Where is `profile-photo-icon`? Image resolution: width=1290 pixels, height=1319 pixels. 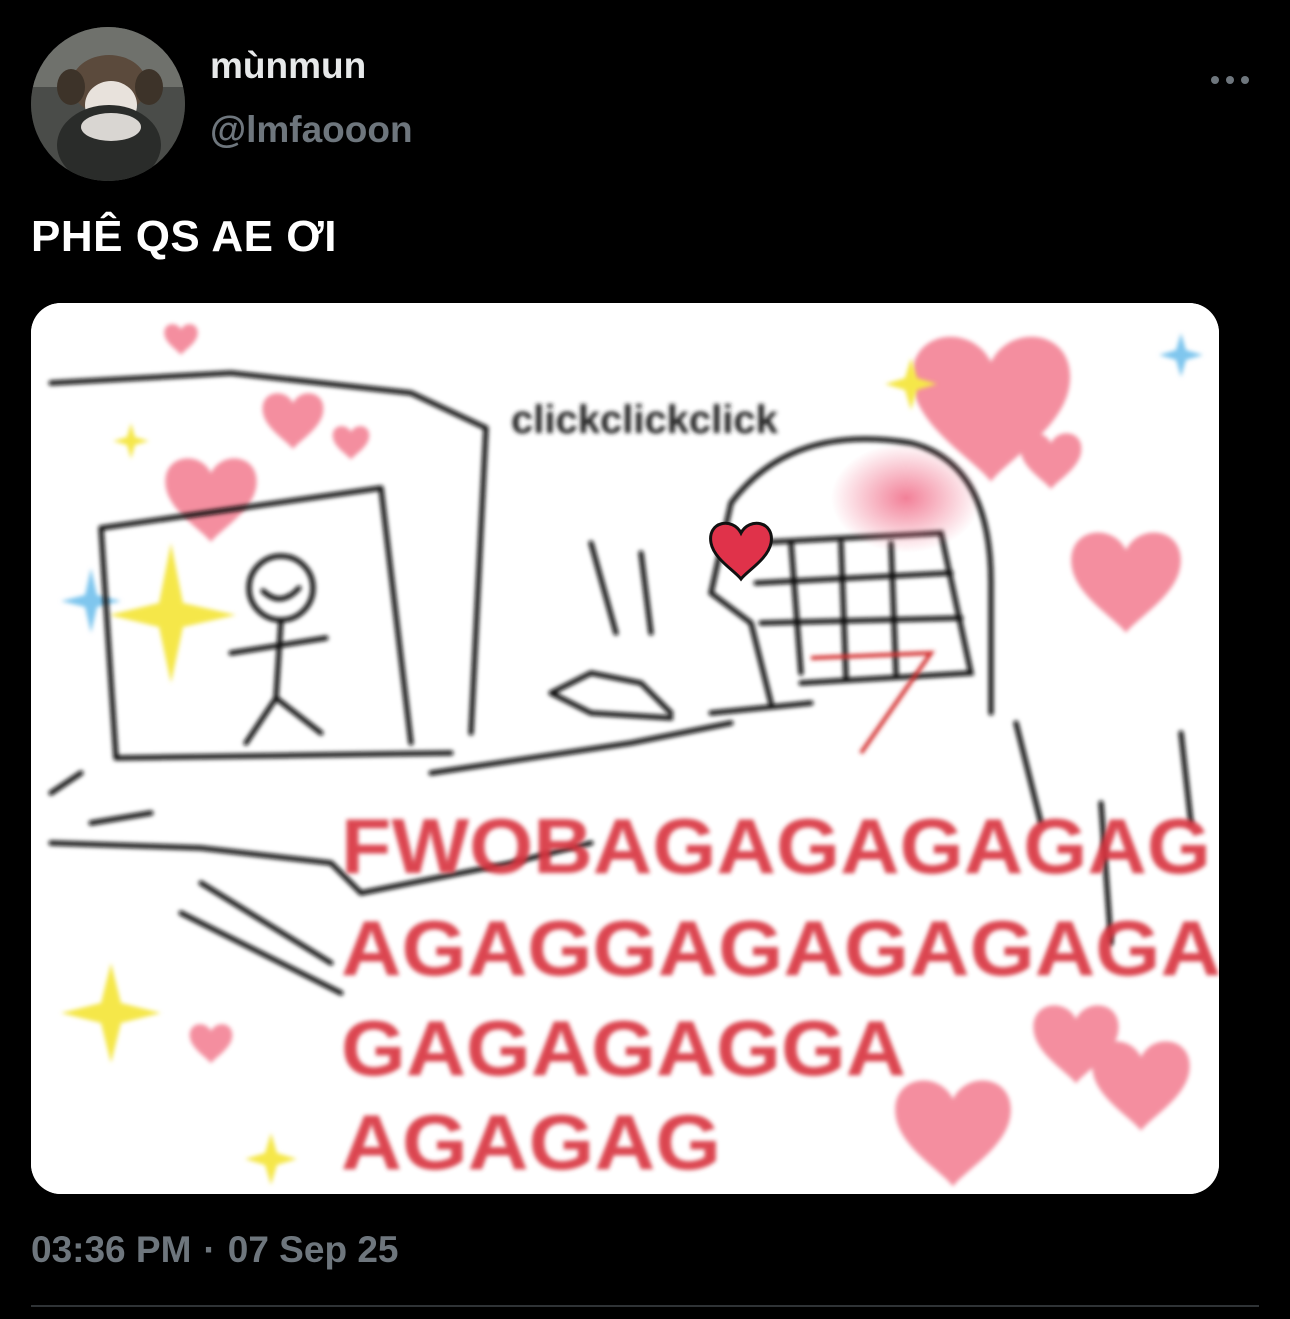
profile-photo-icon is located at coordinates (108, 104).